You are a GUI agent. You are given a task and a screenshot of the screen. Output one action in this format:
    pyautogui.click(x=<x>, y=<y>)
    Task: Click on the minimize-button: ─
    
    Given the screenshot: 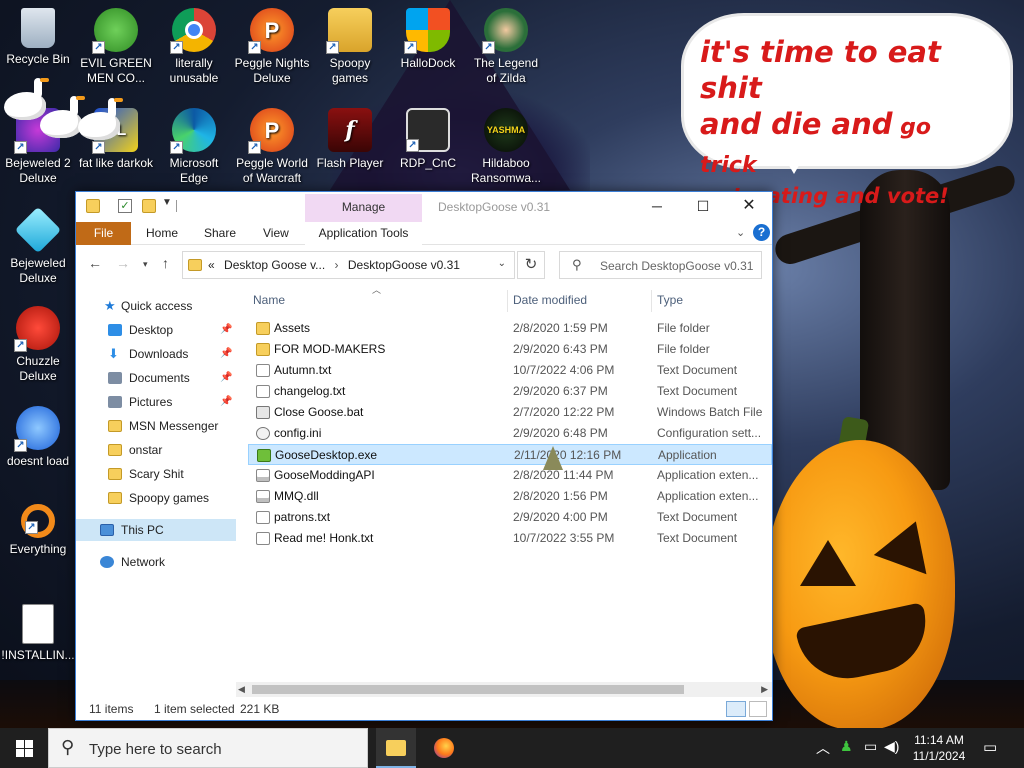 What is the action you would take?
    pyautogui.click(x=657, y=207)
    